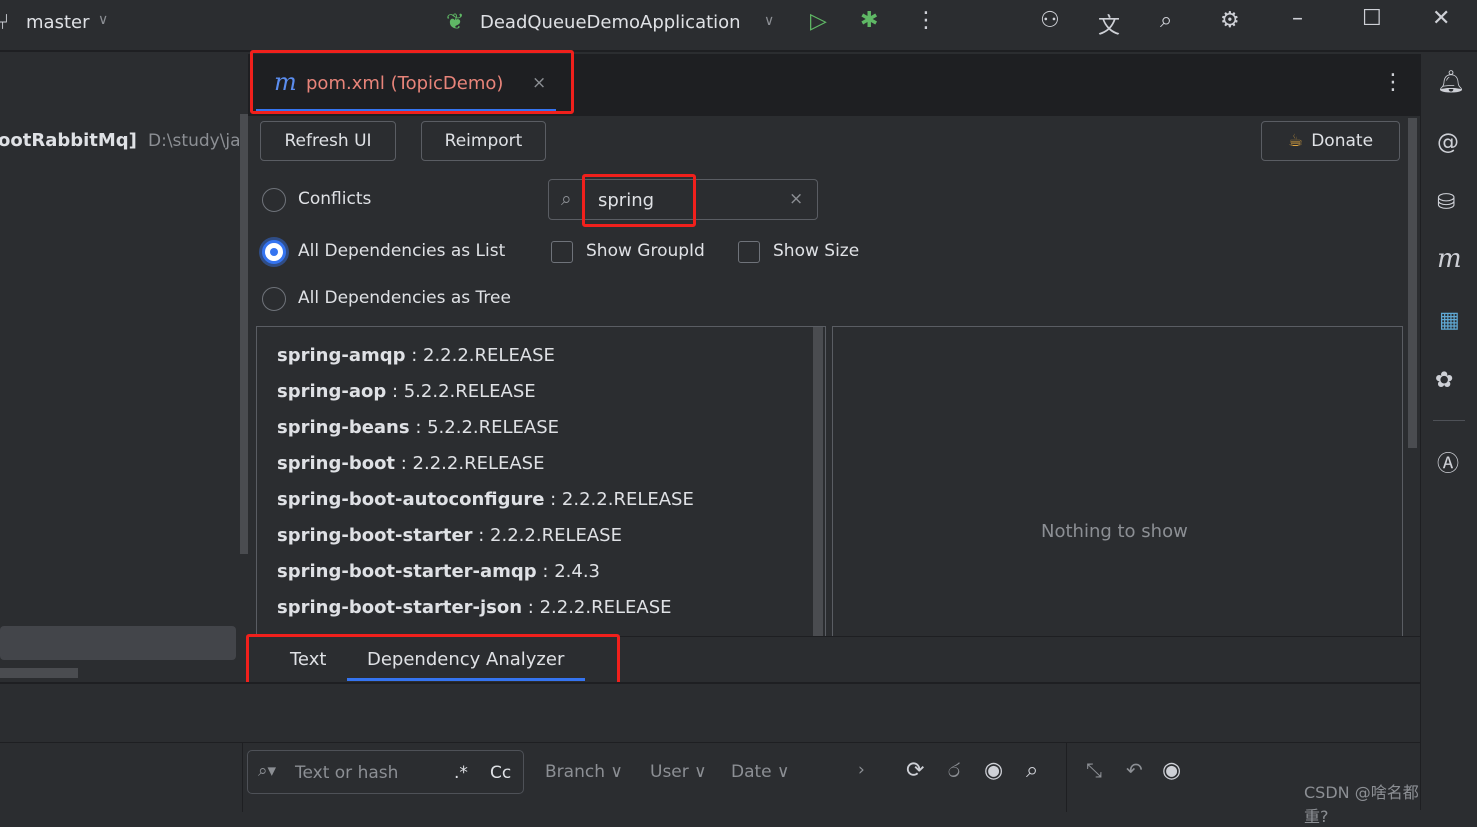 The image size is (1477, 827). I want to click on spring-boot-icon: ❦, so click(455, 22).